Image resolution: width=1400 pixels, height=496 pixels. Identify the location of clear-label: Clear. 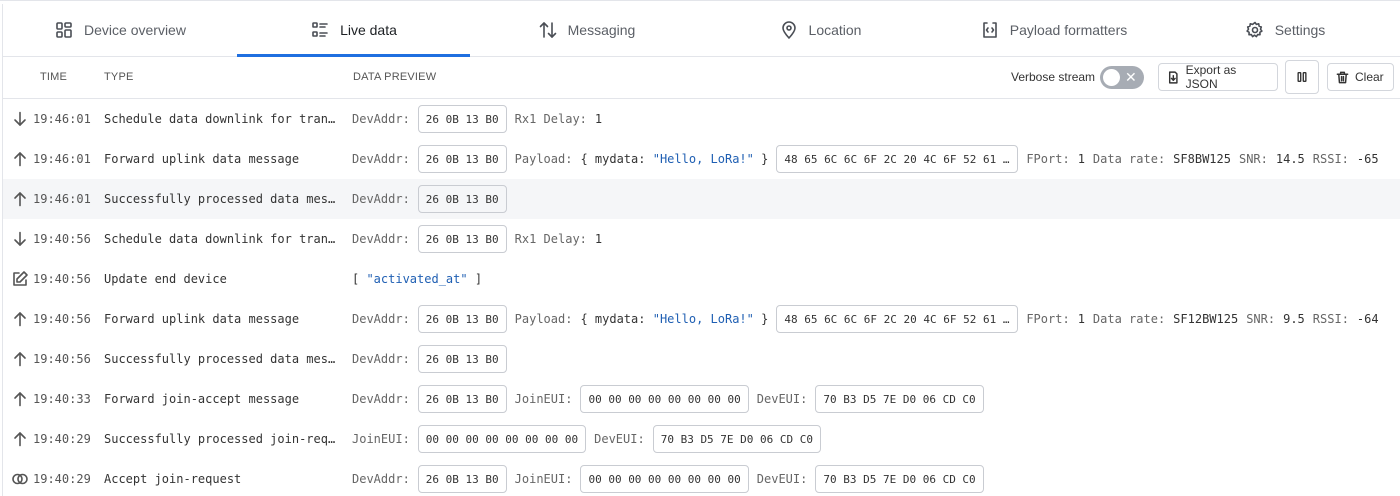
(1369, 77).